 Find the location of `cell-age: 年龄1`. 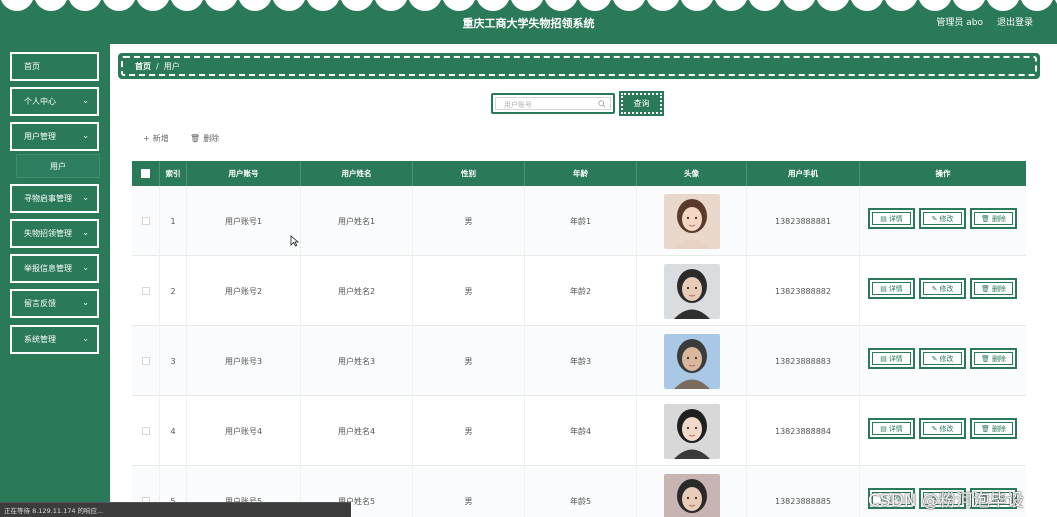

cell-age: 年龄1 is located at coordinates (581, 221).